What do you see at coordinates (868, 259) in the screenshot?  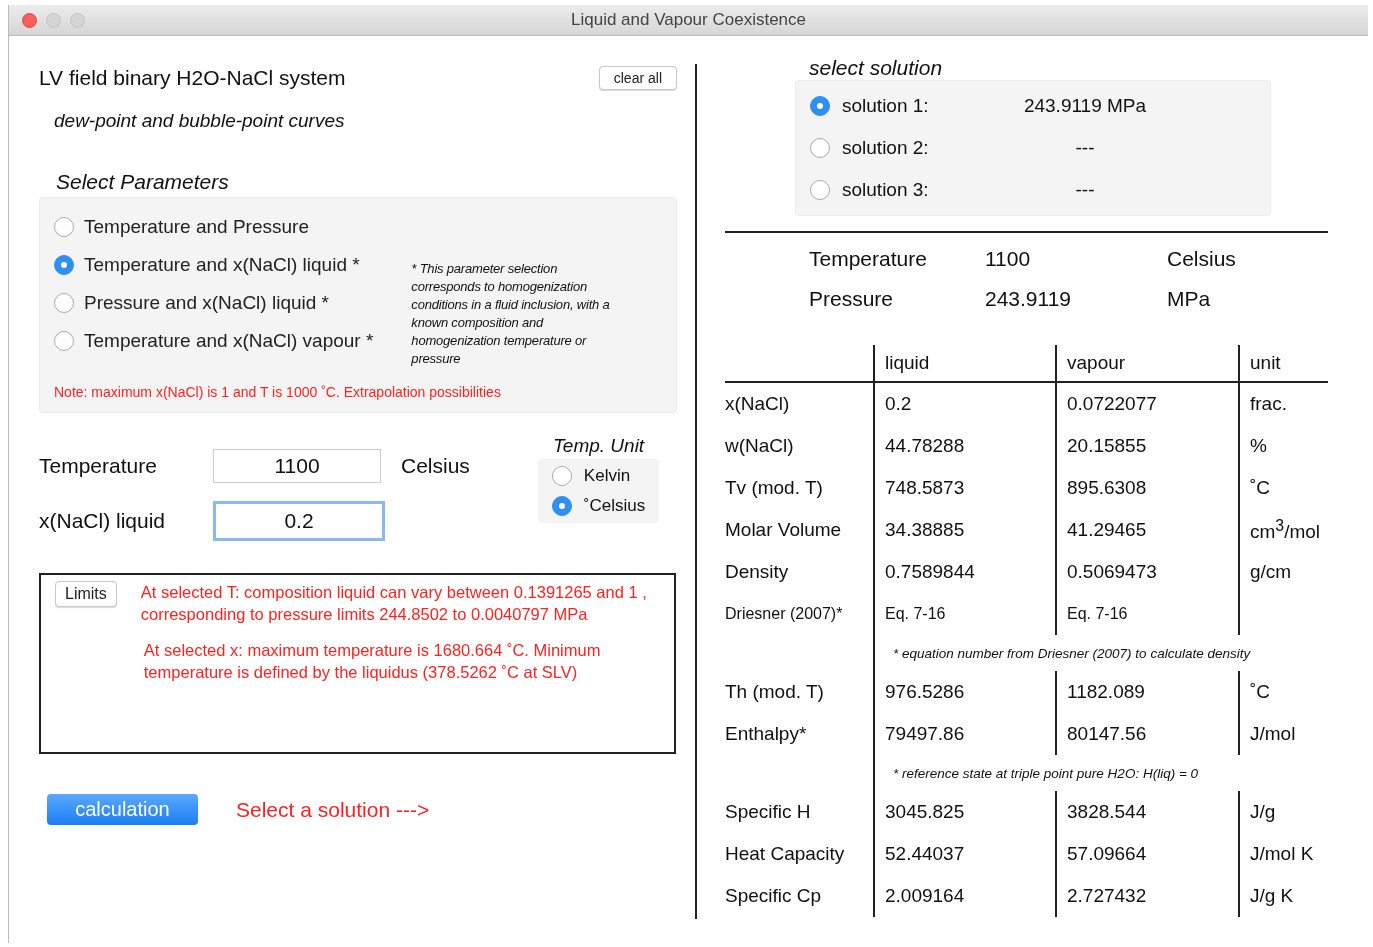 I see `summary-label: Temperature` at bounding box center [868, 259].